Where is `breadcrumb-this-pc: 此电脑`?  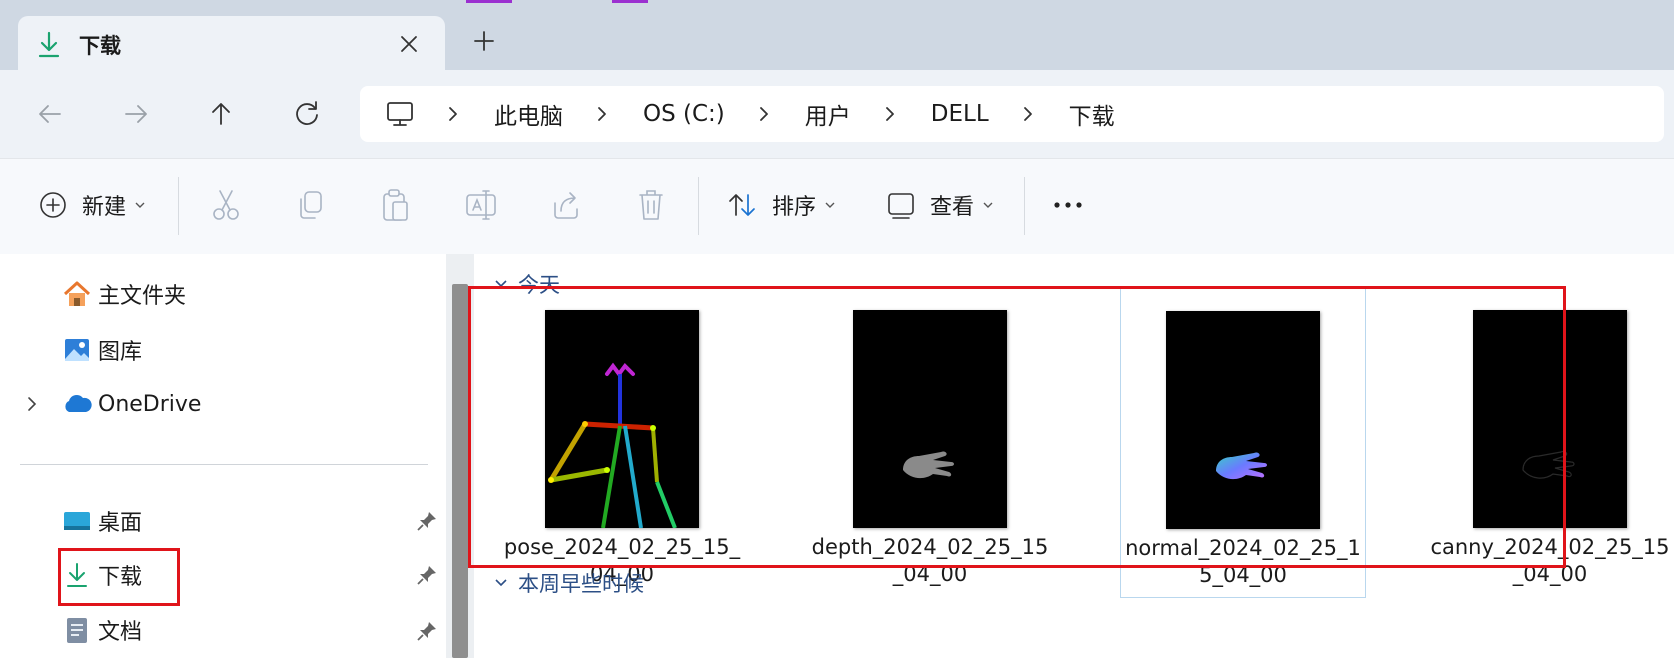
breadcrumb-this-pc: 此电脑 is located at coordinates (528, 114).